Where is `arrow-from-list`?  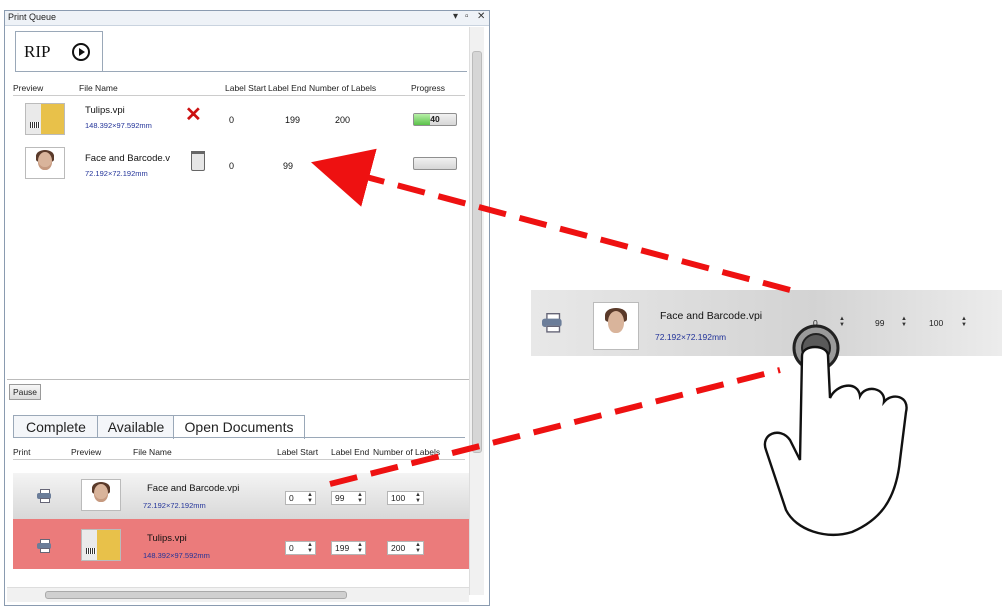 arrow-from-list is located at coordinates (555, 427).